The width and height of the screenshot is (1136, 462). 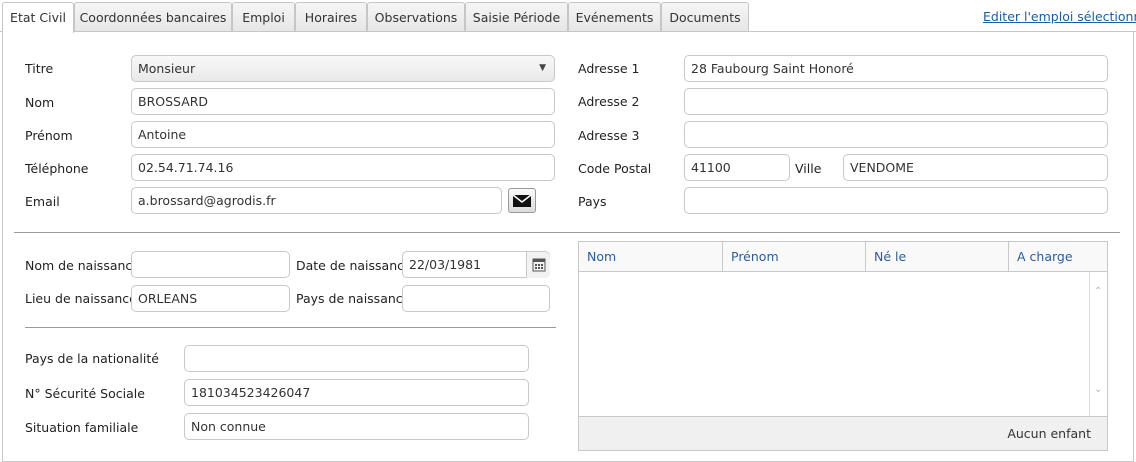 I want to click on tab-documents: Documents, so click(x=705, y=17).